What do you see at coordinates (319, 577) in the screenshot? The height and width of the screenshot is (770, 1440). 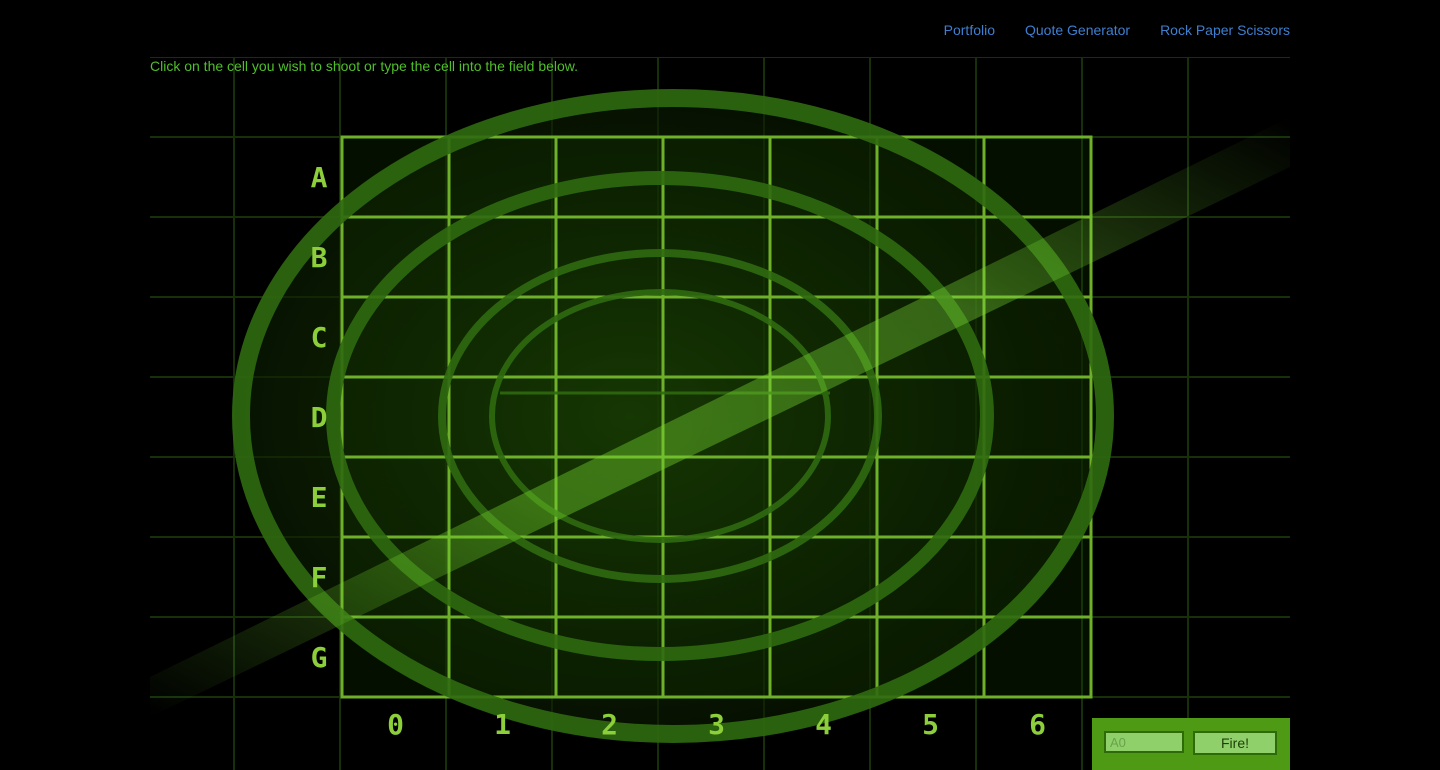 I see `row-label-F: F` at bounding box center [319, 577].